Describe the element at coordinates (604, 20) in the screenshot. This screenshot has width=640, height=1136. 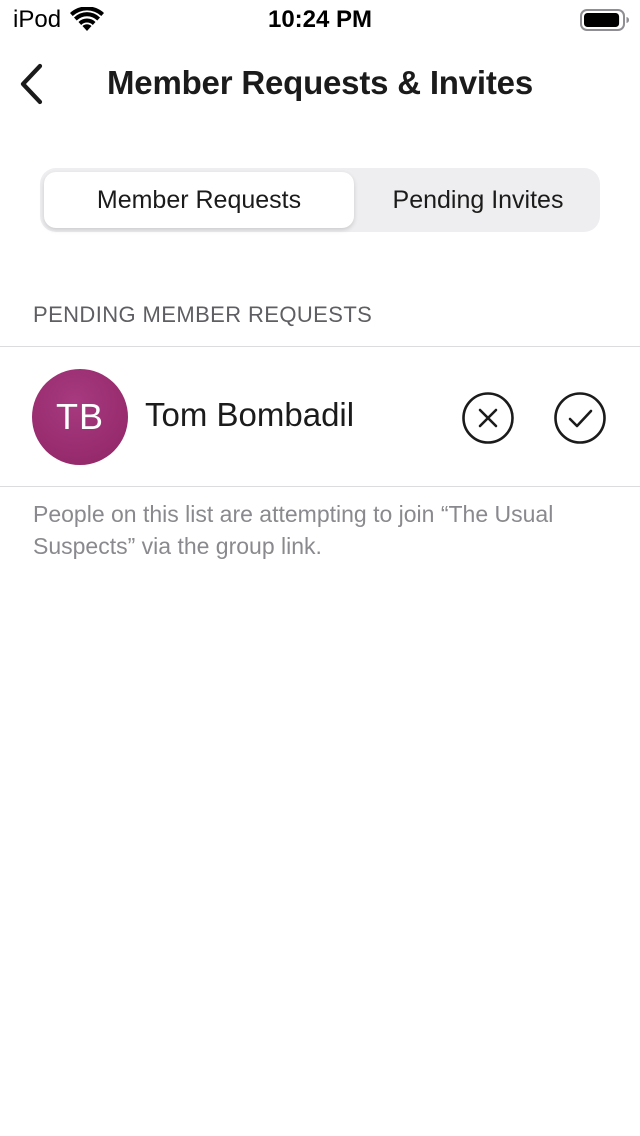
I see `battery-icon` at that location.